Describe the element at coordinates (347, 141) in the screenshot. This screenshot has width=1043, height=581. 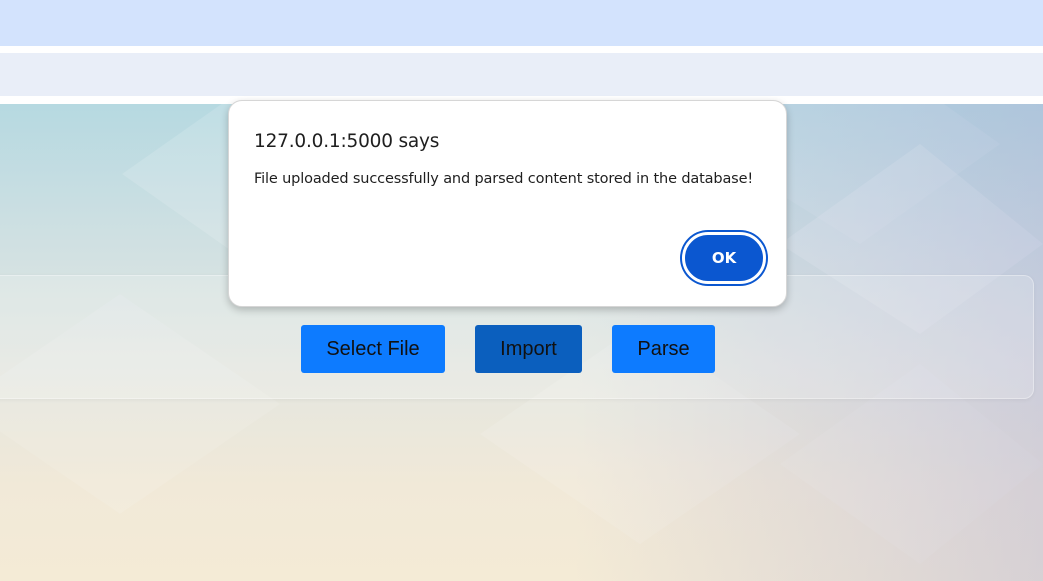
I see `dialog-title: 127.0.0.1:5000 says` at that location.